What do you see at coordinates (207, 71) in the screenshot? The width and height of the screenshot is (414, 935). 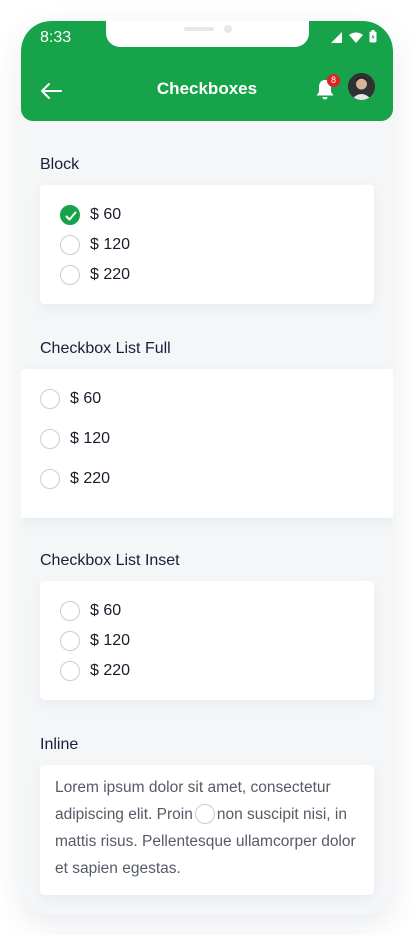 I see `app-header: 8:33 Checkboxes 8` at bounding box center [207, 71].